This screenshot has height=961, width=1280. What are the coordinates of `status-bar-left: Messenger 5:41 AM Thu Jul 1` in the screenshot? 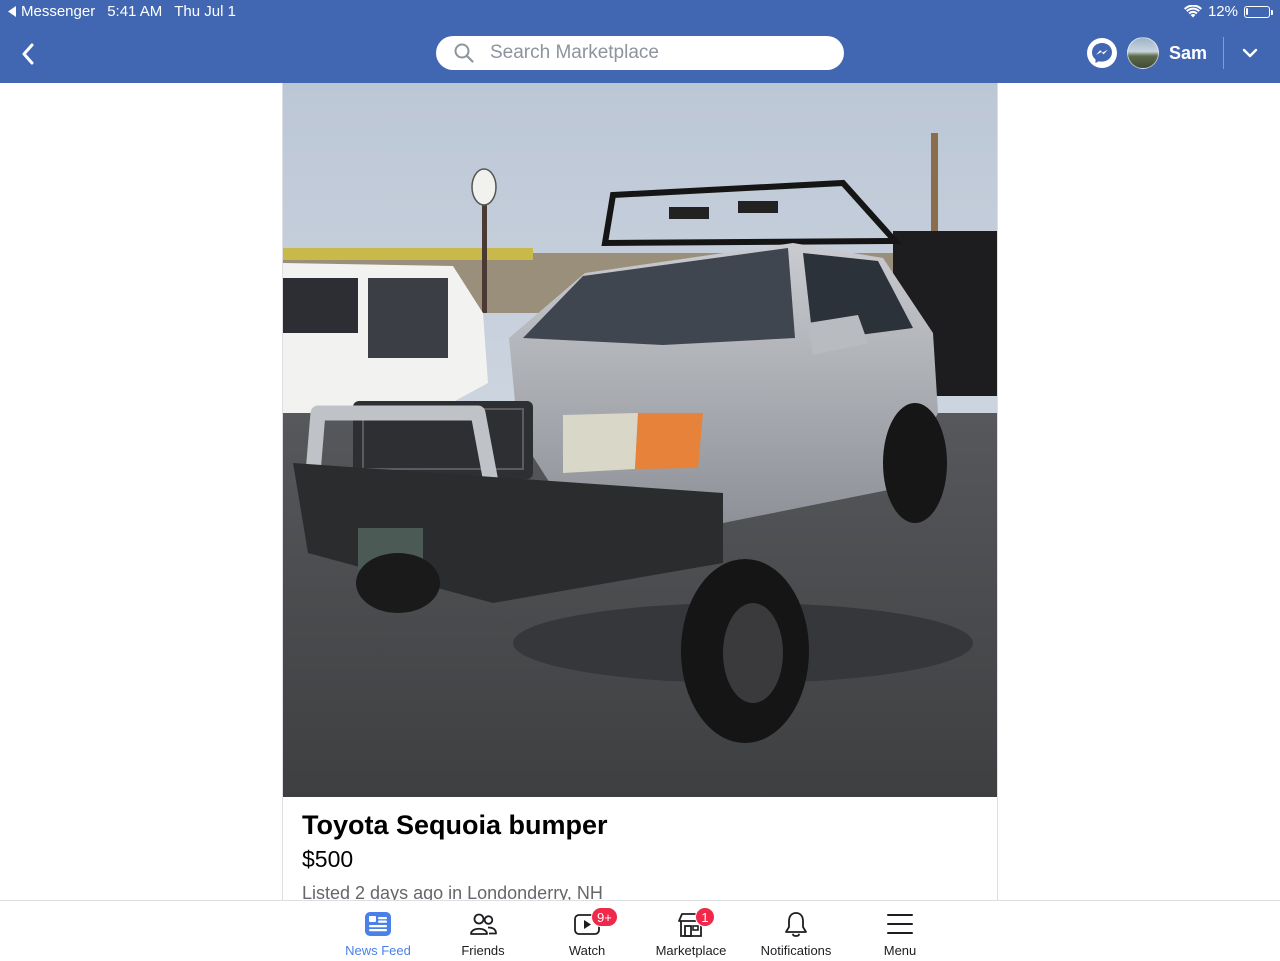 It's located at (122, 11).